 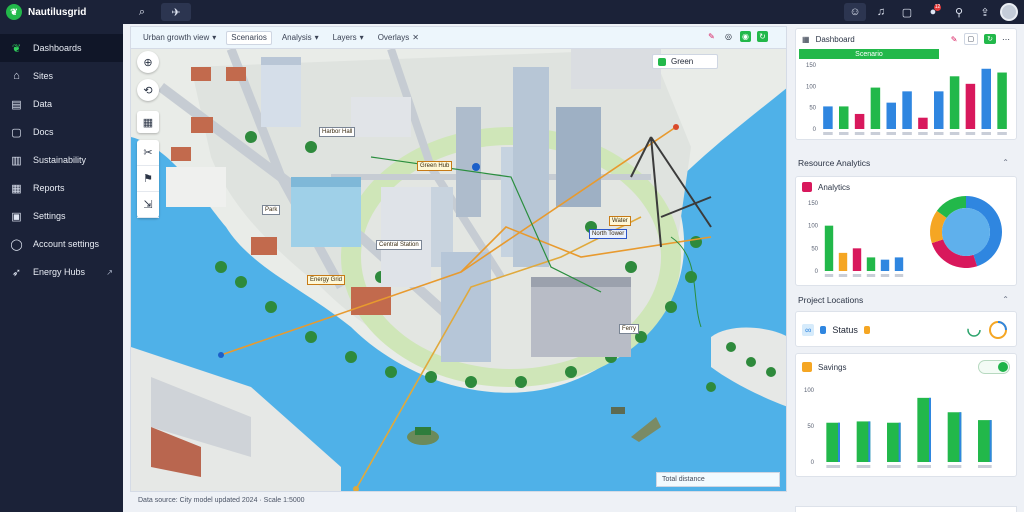 I want to click on share-icon: ⇪, so click(x=985, y=12).